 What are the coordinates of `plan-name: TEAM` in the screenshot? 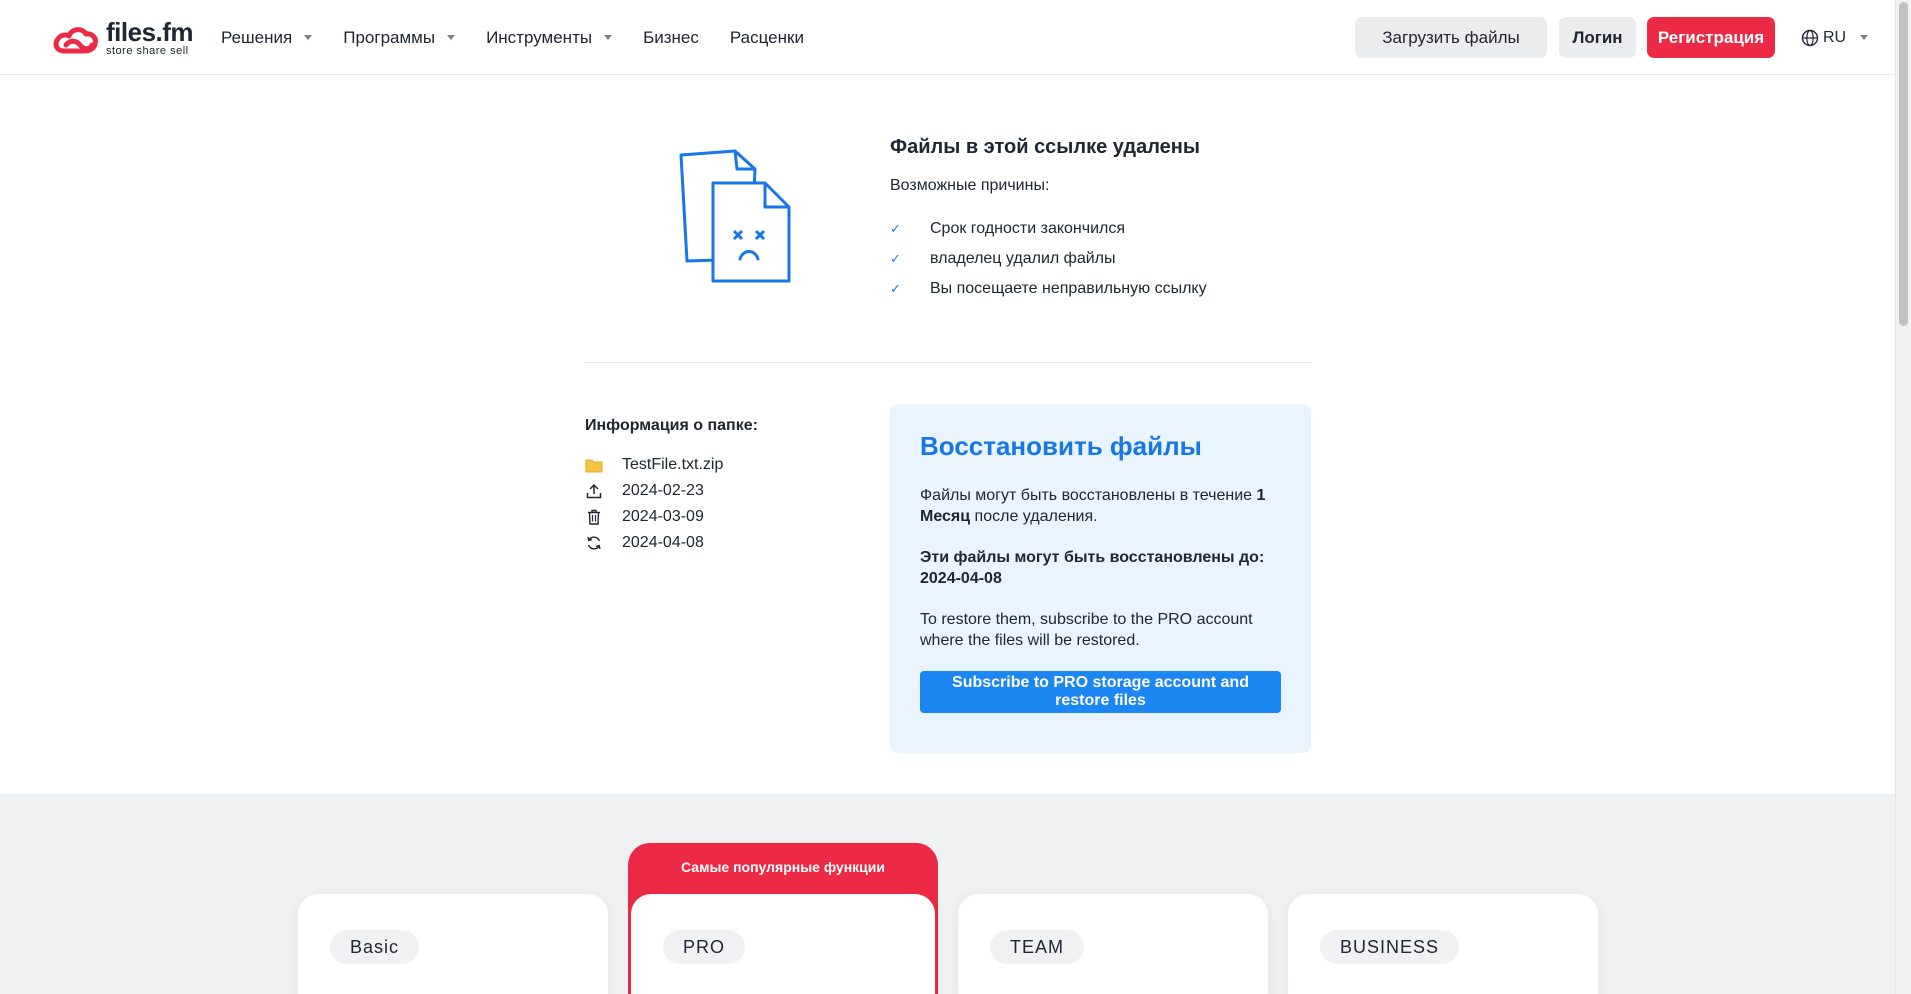 It's located at (1037, 947).